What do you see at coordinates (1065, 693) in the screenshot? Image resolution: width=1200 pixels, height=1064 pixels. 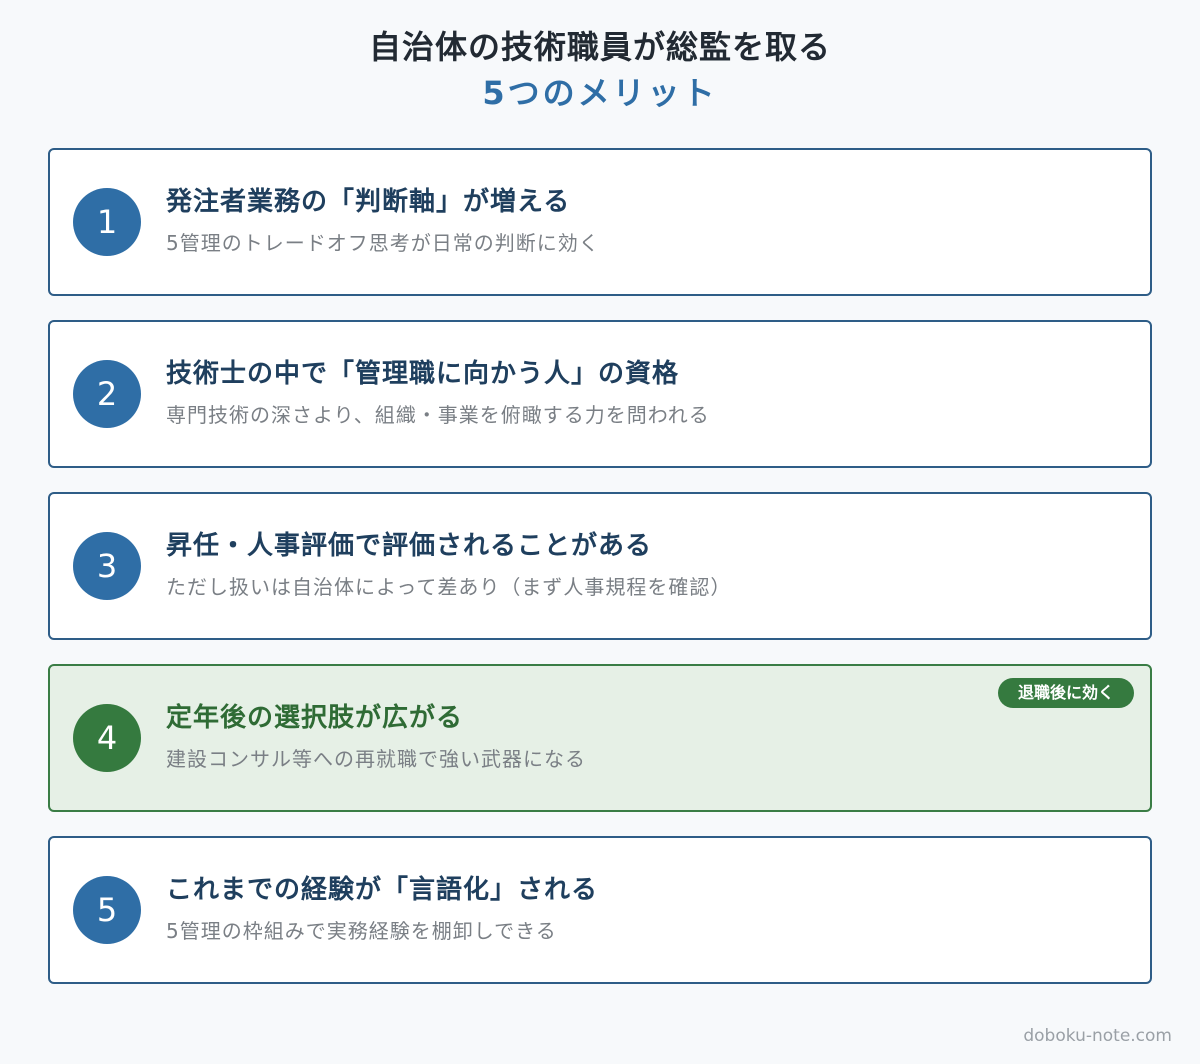 I see `tag-badge: 退職後に効く` at bounding box center [1065, 693].